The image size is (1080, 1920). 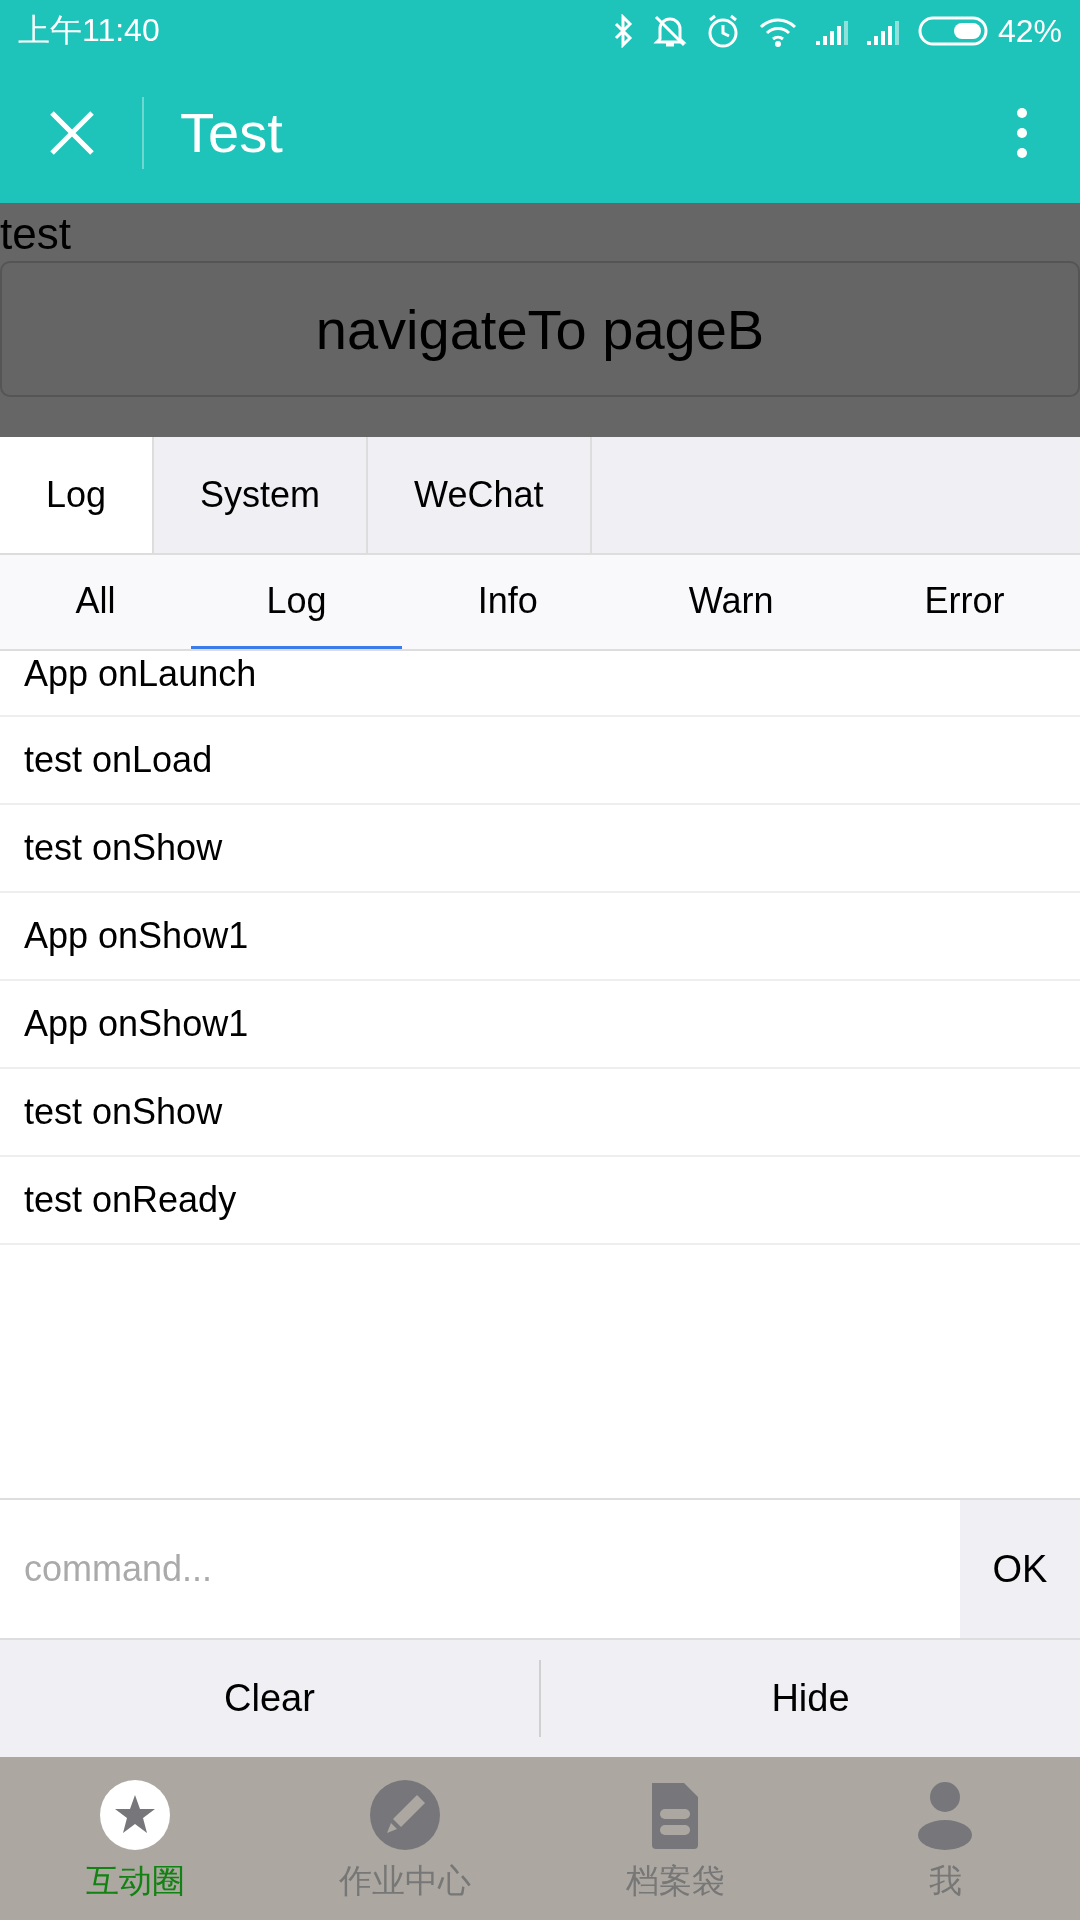 What do you see at coordinates (77, 495) in the screenshot?
I see `console-tab: Log` at bounding box center [77, 495].